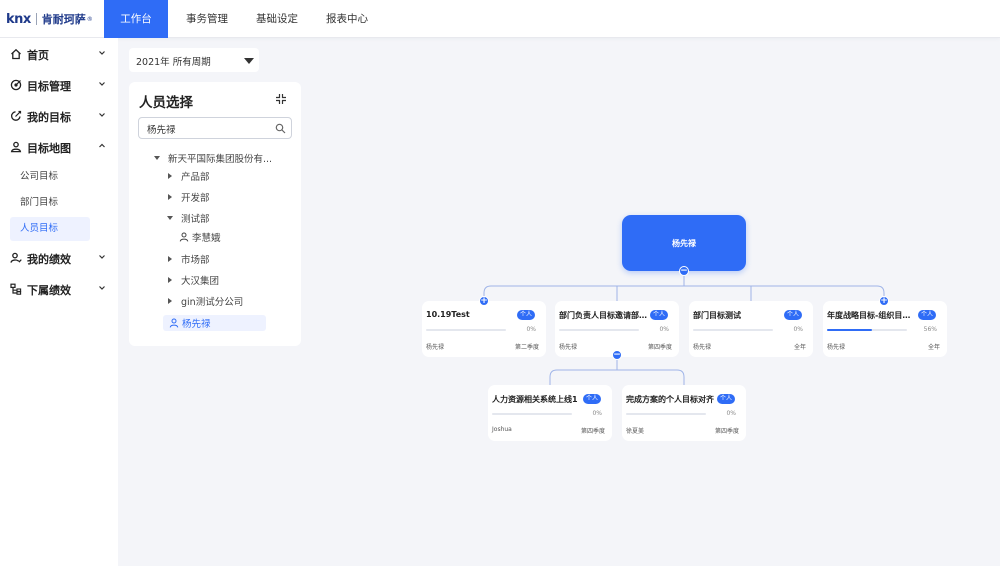 The width and height of the screenshot is (1000, 566). Describe the element at coordinates (347, 19) in the screenshot. I see `tab-report-center: 报表中心` at that location.